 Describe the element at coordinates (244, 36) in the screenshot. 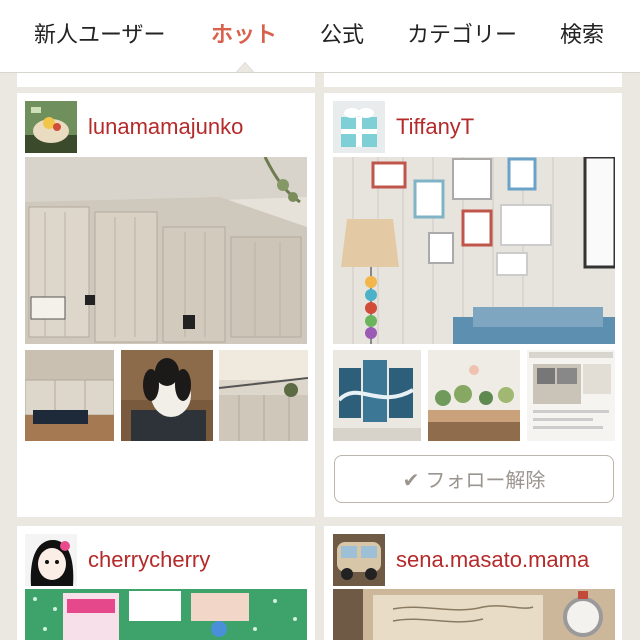

I see `tab-hot: ホット` at that location.